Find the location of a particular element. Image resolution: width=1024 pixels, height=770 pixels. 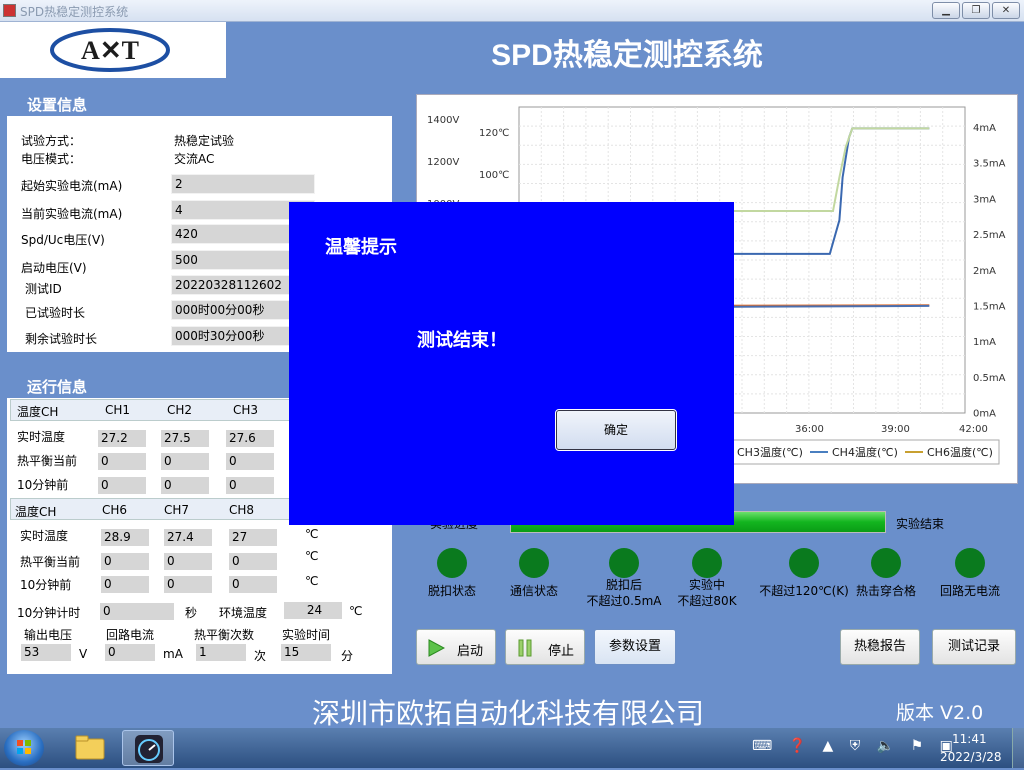

ch7-header: CH7 is located at coordinates (177, 510).